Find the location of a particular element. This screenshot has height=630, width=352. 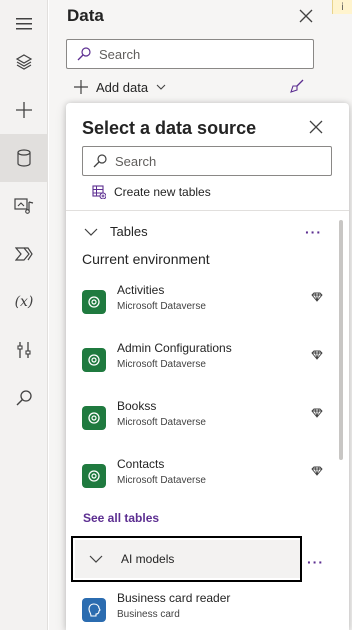

tree-view-button is located at coordinates (24, 62).